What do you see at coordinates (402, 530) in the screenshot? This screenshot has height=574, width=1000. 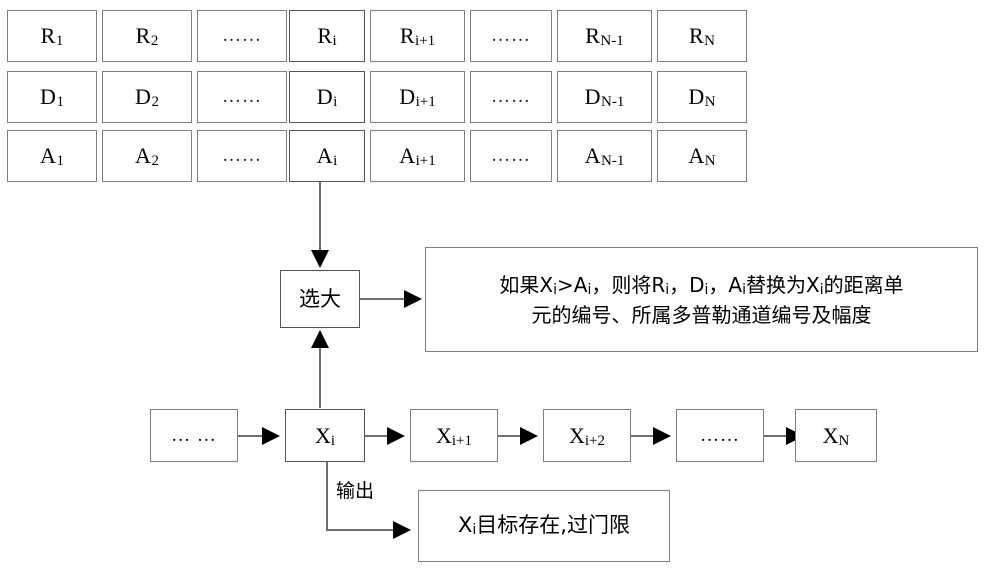 I see `arrowhead-xi-to-output` at bounding box center [402, 530].